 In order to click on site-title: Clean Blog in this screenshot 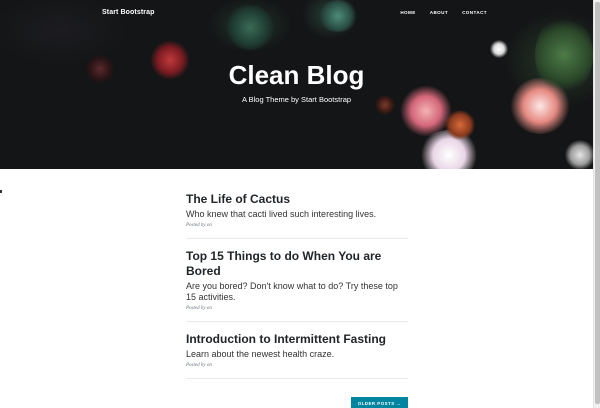, I will do `click(296, 75)`.